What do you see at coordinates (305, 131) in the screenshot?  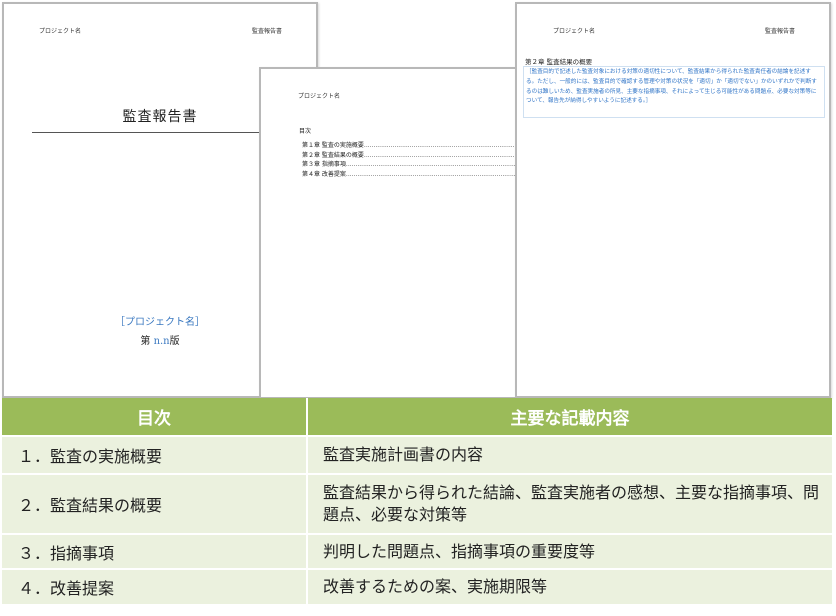 I see `toc-title: 目次` at bounding box center [305, 131].